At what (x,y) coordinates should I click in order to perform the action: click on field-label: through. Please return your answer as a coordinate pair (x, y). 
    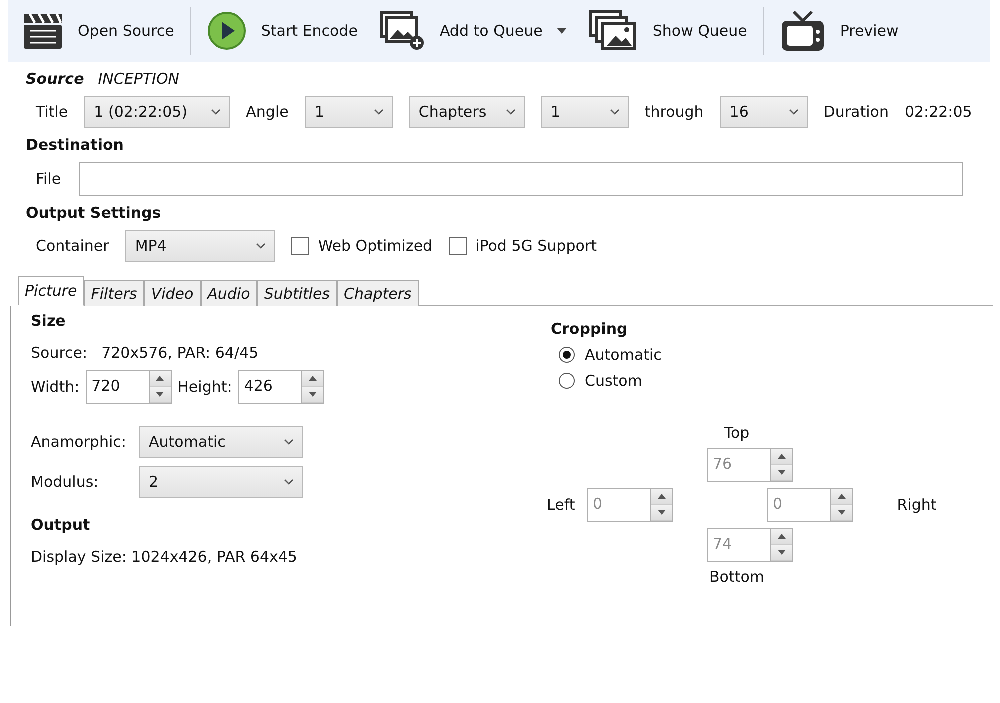
    Looking at the image, I should click on (674, 112).